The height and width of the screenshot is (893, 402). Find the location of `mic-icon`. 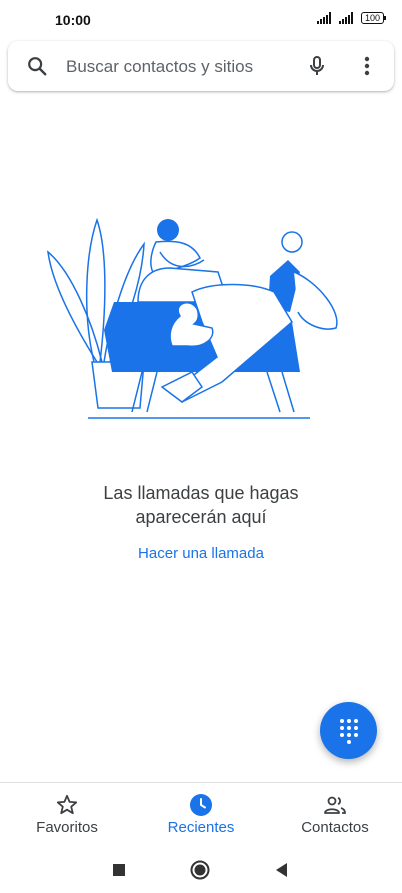

mic-icon is located at coordinates (317, 66).